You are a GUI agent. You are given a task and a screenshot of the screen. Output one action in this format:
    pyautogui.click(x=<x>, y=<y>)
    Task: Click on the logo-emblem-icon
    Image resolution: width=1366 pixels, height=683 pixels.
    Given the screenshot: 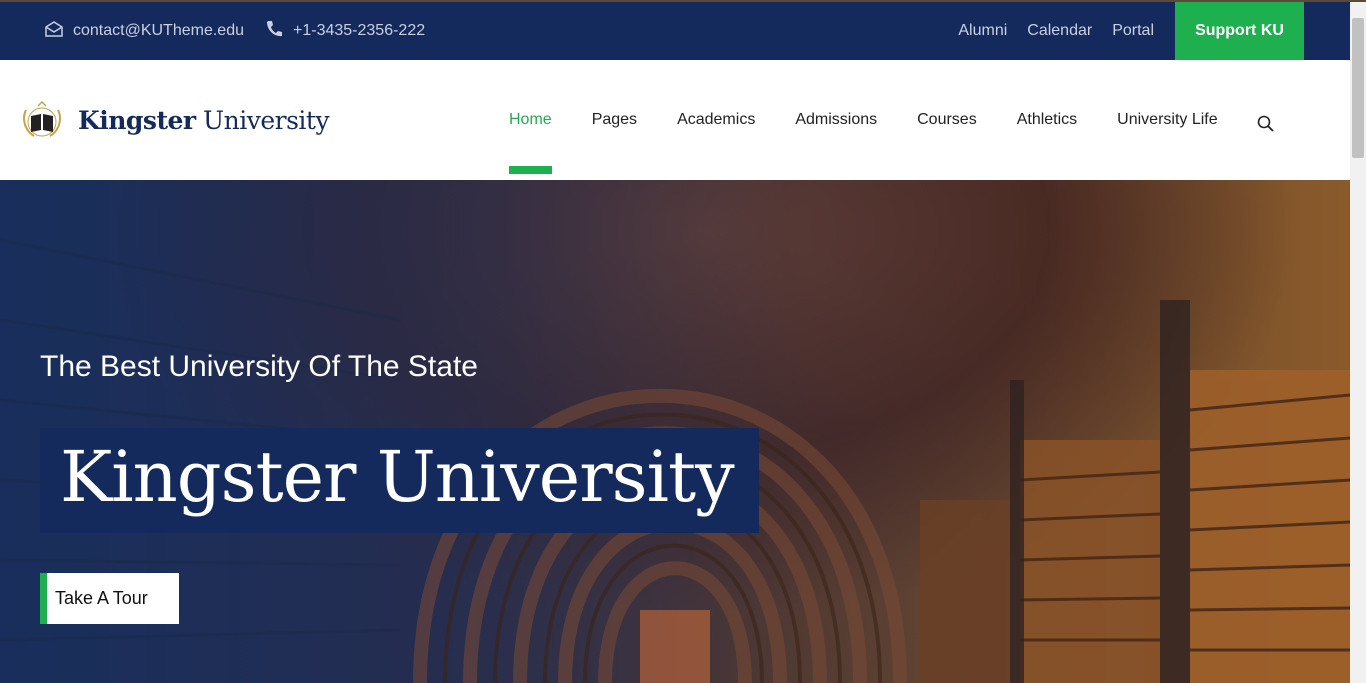 What is the action you would take?
    pyautogui.click(x=42, y=118)
    